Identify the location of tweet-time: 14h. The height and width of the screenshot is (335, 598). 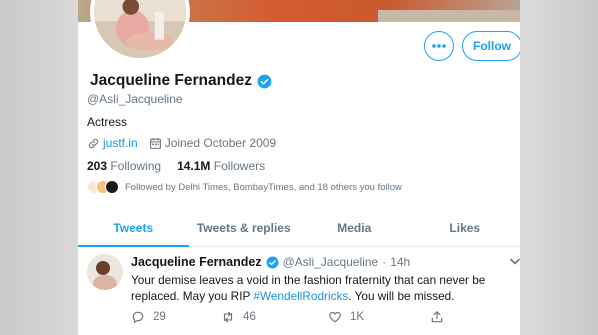
(400, 262).